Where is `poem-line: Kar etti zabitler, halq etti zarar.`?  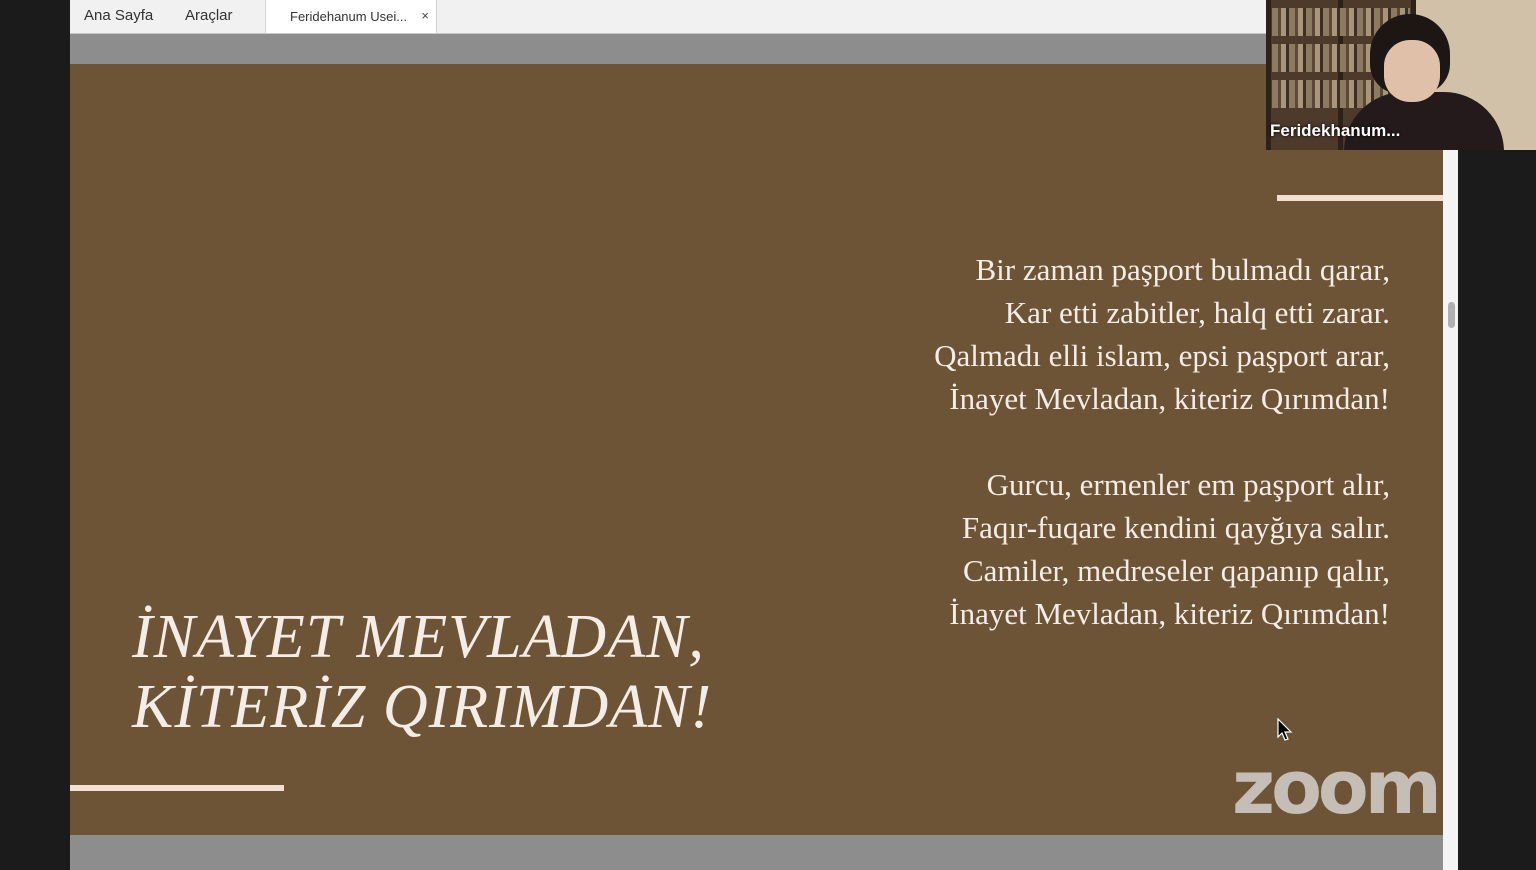 poem-line: Kar etti zabitler, halq etti zarar. is located at coordinates (1197, 312).